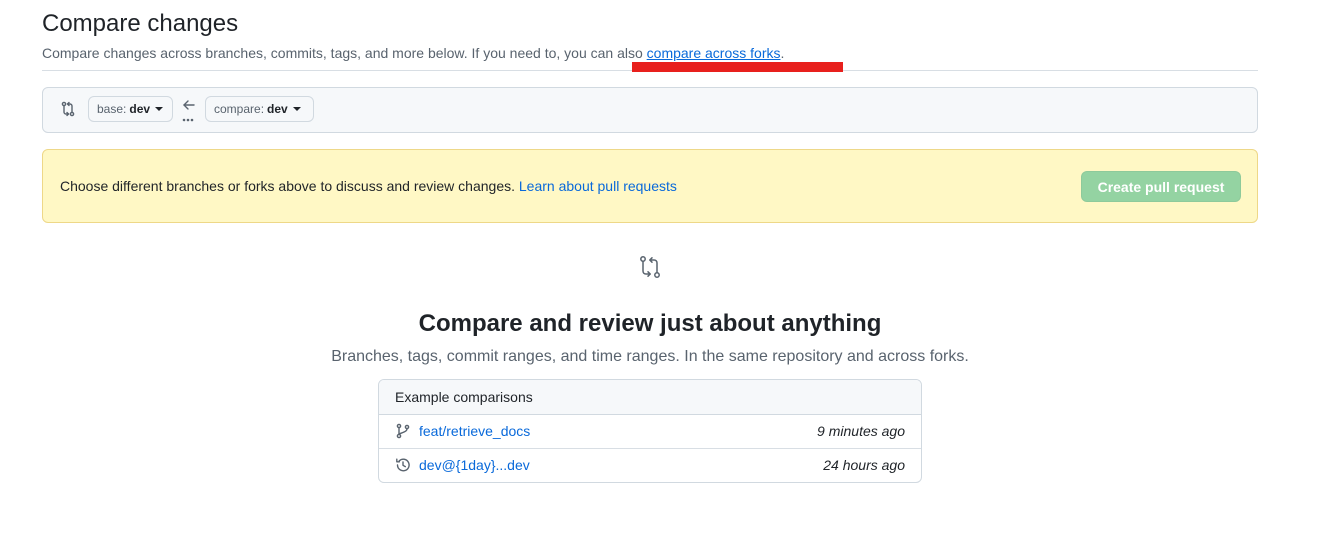 The height and width of the screenshot is (550, 1317). I want to click on blankslate-title: Compare and review just about anything, so click(650, 323).